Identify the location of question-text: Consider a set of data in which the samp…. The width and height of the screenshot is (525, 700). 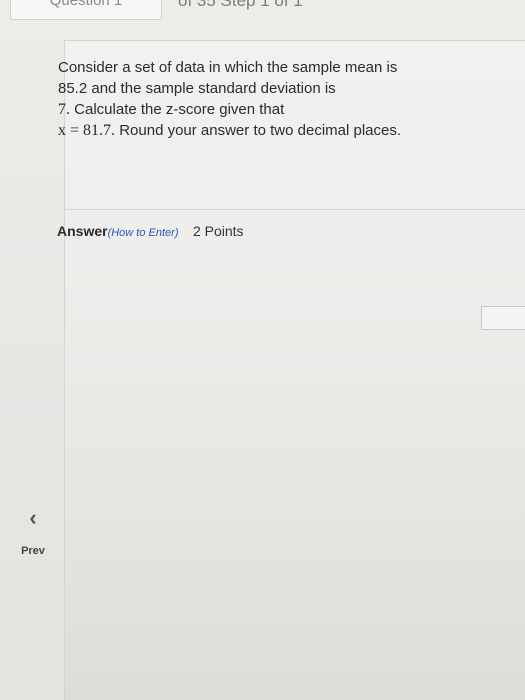
(278, 99).